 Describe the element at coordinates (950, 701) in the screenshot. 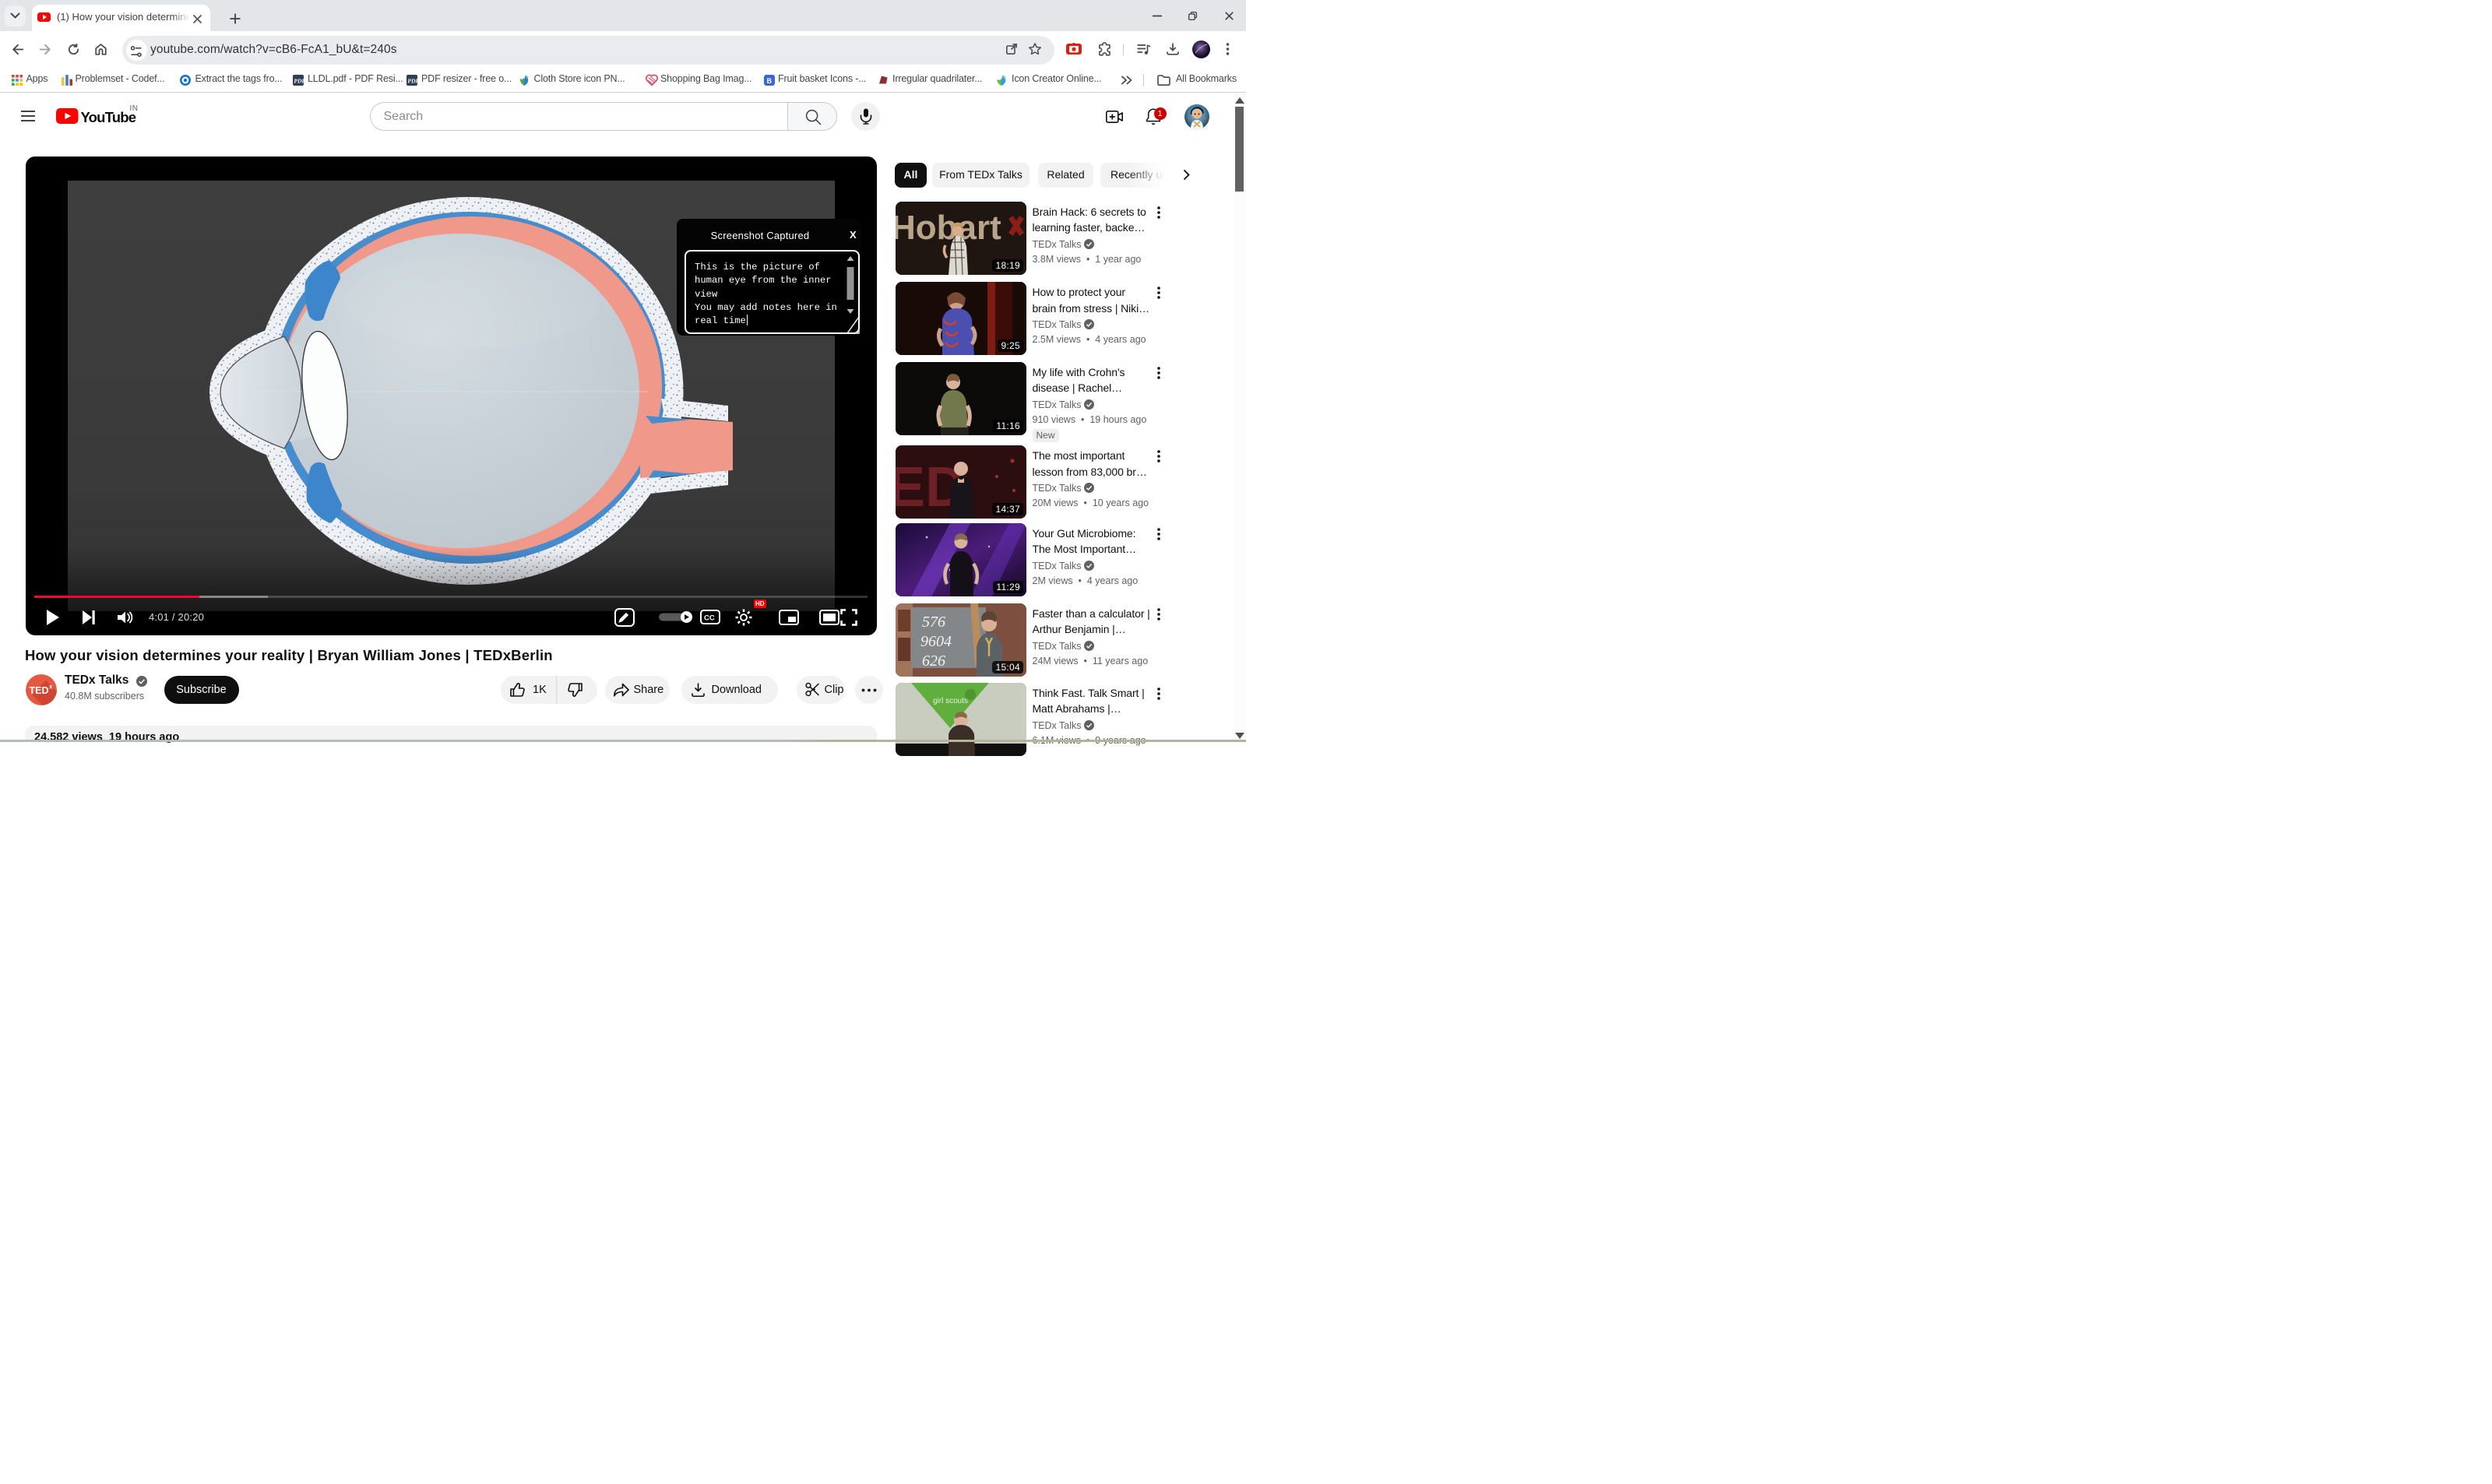

I see `svg-text: girl scouts` at that location.